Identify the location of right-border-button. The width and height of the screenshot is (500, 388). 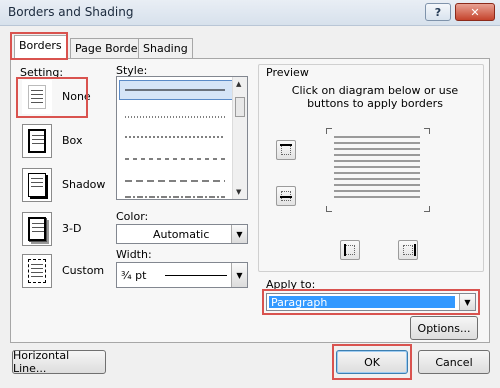
(408, 250).